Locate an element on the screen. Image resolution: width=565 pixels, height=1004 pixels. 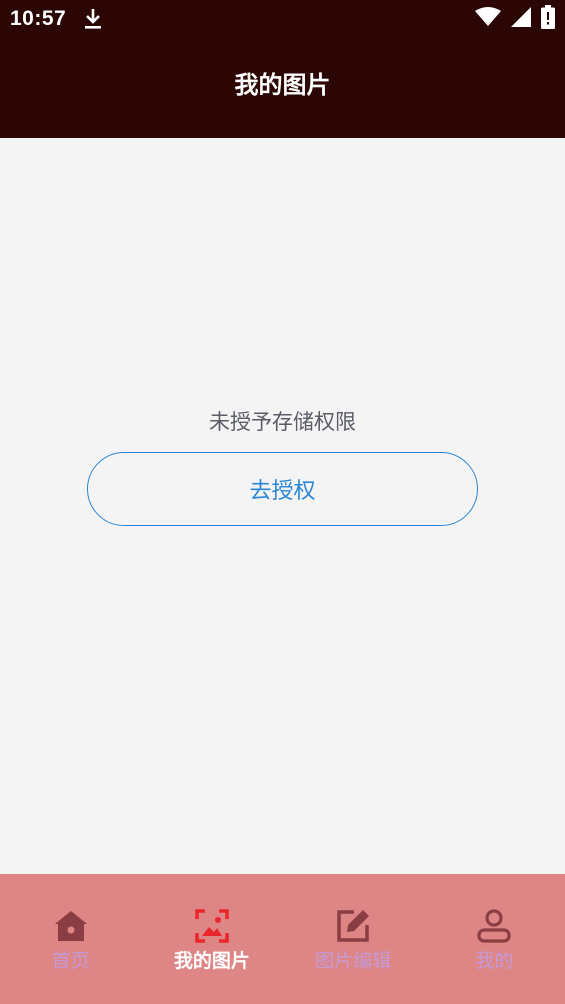
authorize-button: 去授权 is located at coordinates (282, 489).